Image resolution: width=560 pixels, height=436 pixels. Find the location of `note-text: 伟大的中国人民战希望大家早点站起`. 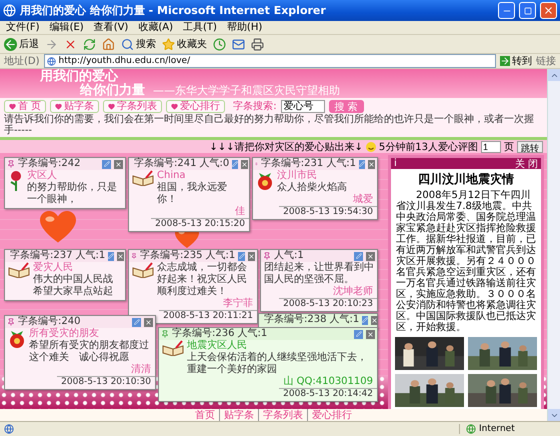

note-text: 伟大的中国人民战希望大家早点站起 is located at coordinates (73, 286).